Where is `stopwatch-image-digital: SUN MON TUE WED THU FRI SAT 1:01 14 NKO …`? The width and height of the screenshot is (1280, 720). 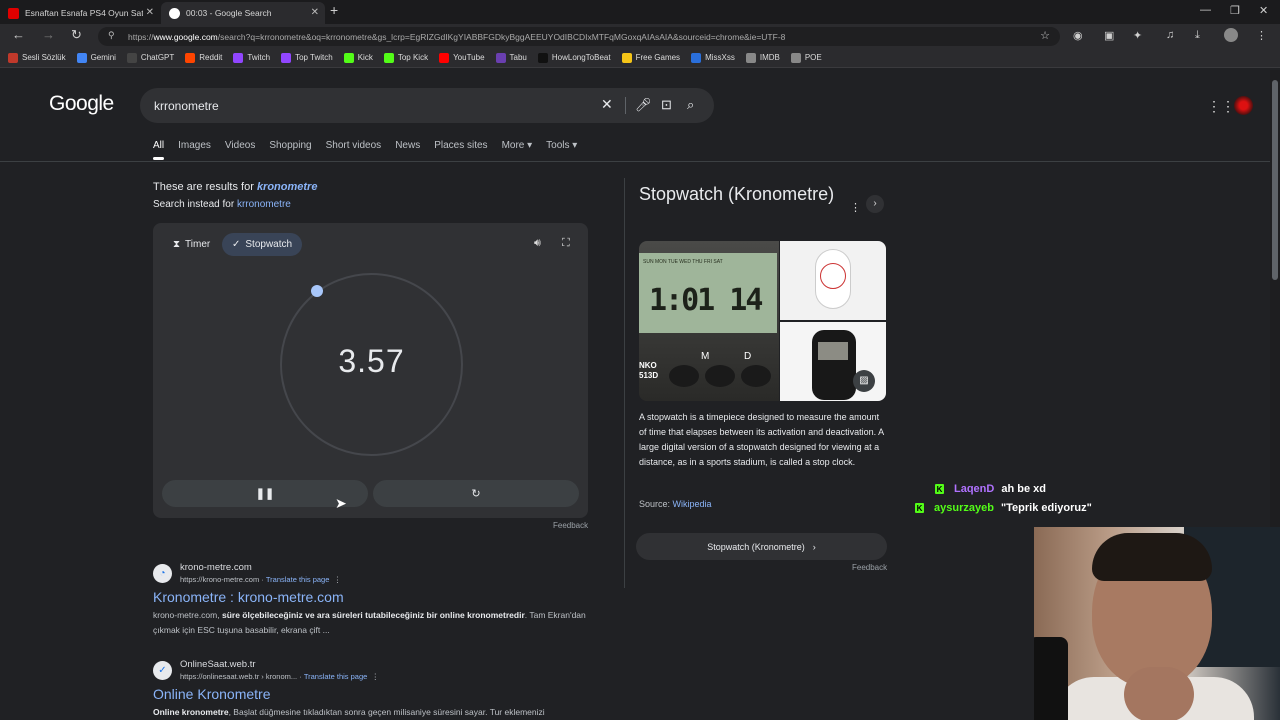
stopwatch-image-digital: SUN MON TUE WED THU FRI SAT 1:01 14 NKO … is located at coordinates (709, 321).